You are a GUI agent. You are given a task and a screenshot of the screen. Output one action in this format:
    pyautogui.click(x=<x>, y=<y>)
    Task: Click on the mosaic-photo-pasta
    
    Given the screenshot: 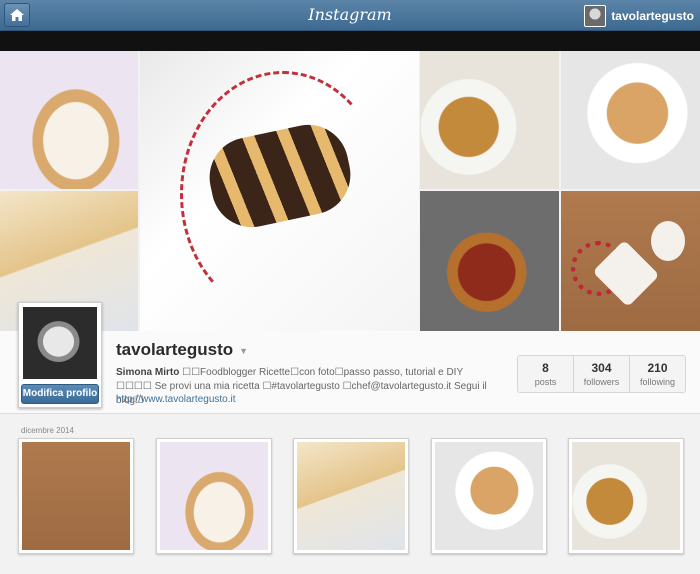 What is the action you would take?
    pyautogui.click(x=630, y=120)
    